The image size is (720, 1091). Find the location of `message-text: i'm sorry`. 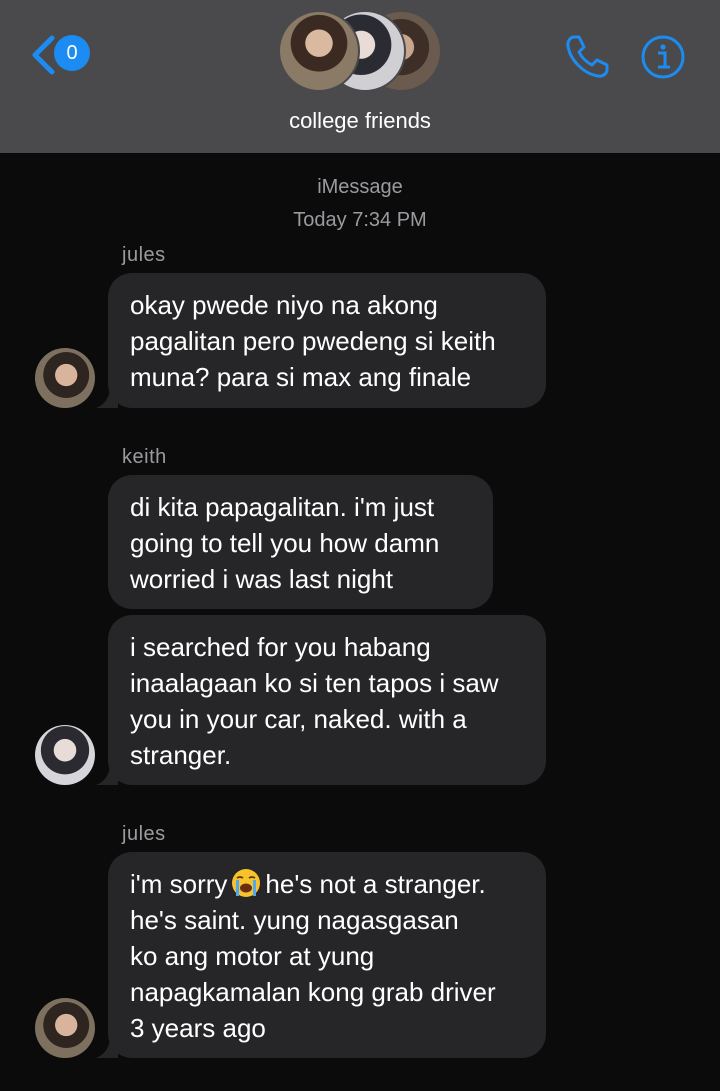

message-text: i'm sorry is located at coordinates (179, 884).